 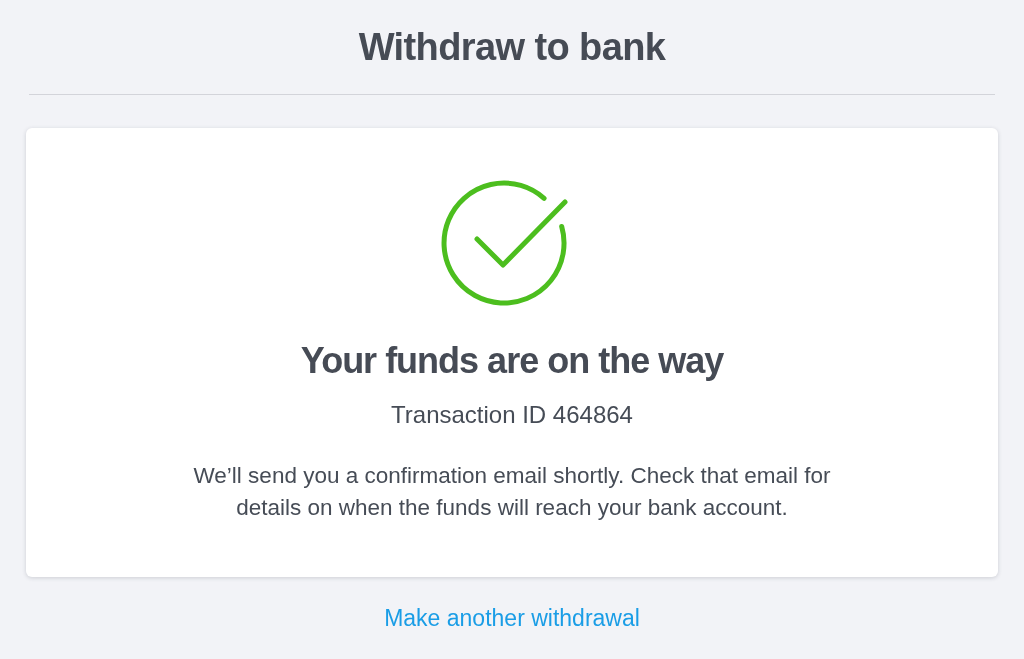 What do you see at coordinates (512, 361) in the screenshot?
I see `success-heading: Your funds are on the way` at bounding box center [512, 361].